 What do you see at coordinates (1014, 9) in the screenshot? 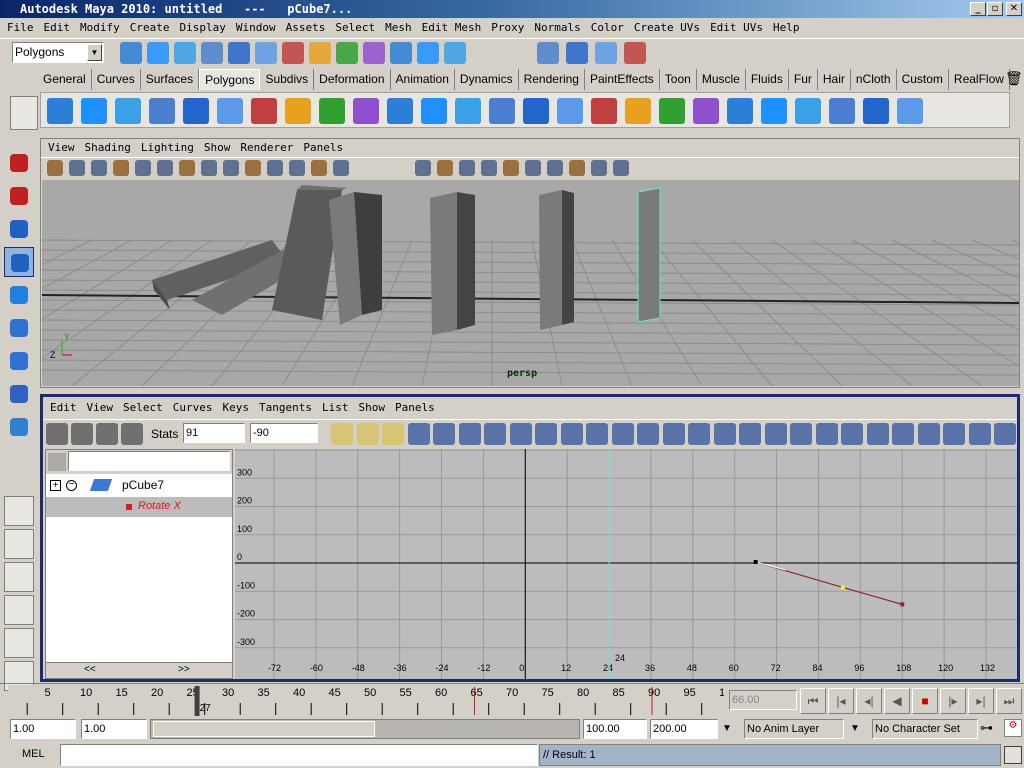
I see `close-button: ✕` at bounding box center [1014, 9].